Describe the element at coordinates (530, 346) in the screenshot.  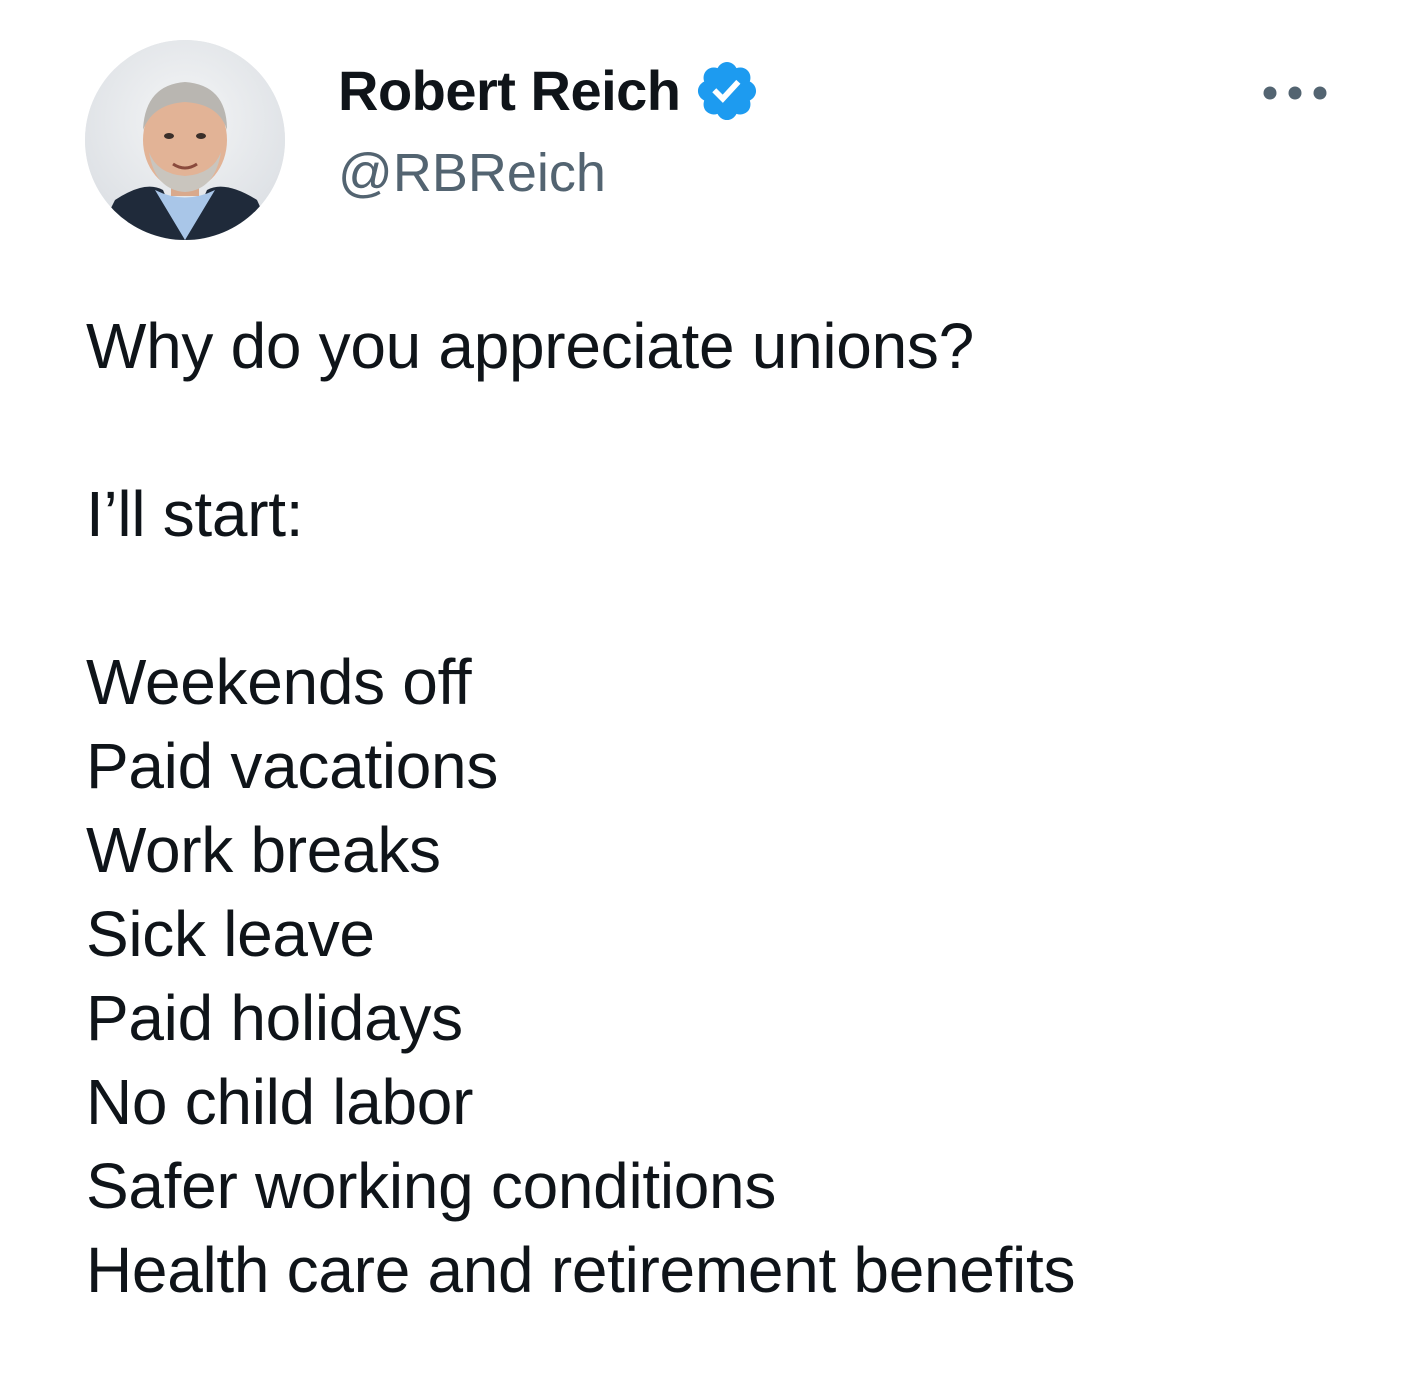
I see `tweet-question: Why do you appreciate unions?` at that location.